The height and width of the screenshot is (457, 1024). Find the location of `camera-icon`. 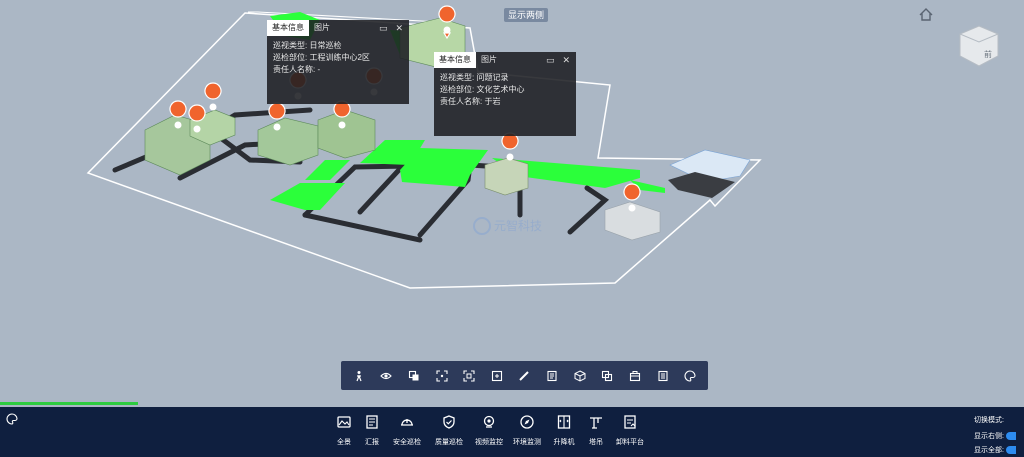

camera-icon is located at coordinates (489, 422).